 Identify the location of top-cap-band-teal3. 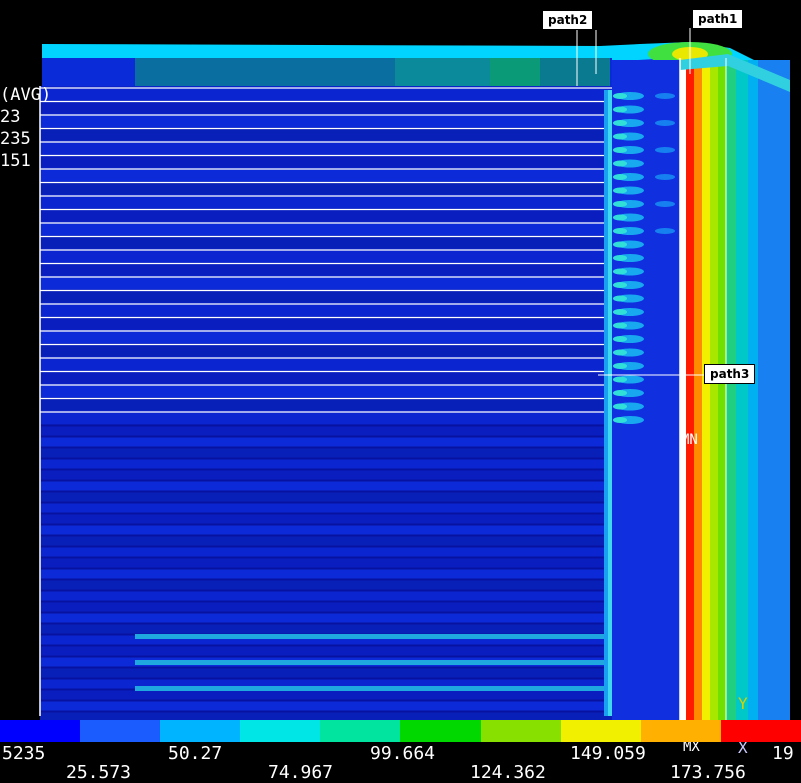
(575, 72).